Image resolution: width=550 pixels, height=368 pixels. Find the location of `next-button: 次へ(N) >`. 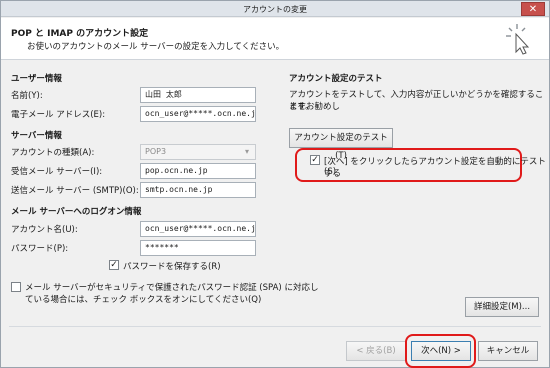

next-button: 次へ(N) > is located at coordinates (441, 351).